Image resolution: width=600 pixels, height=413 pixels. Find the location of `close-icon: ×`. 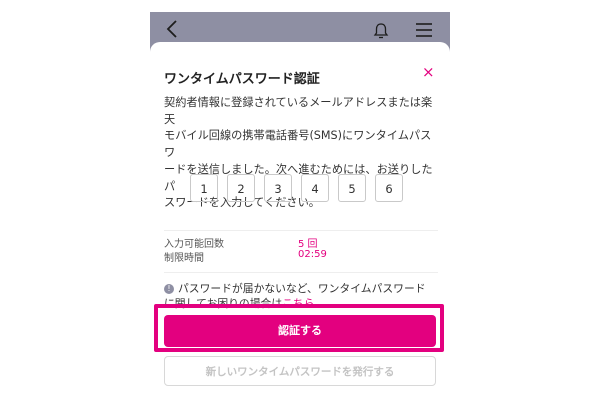

close-icon: × is located at coordinates (428, 72).